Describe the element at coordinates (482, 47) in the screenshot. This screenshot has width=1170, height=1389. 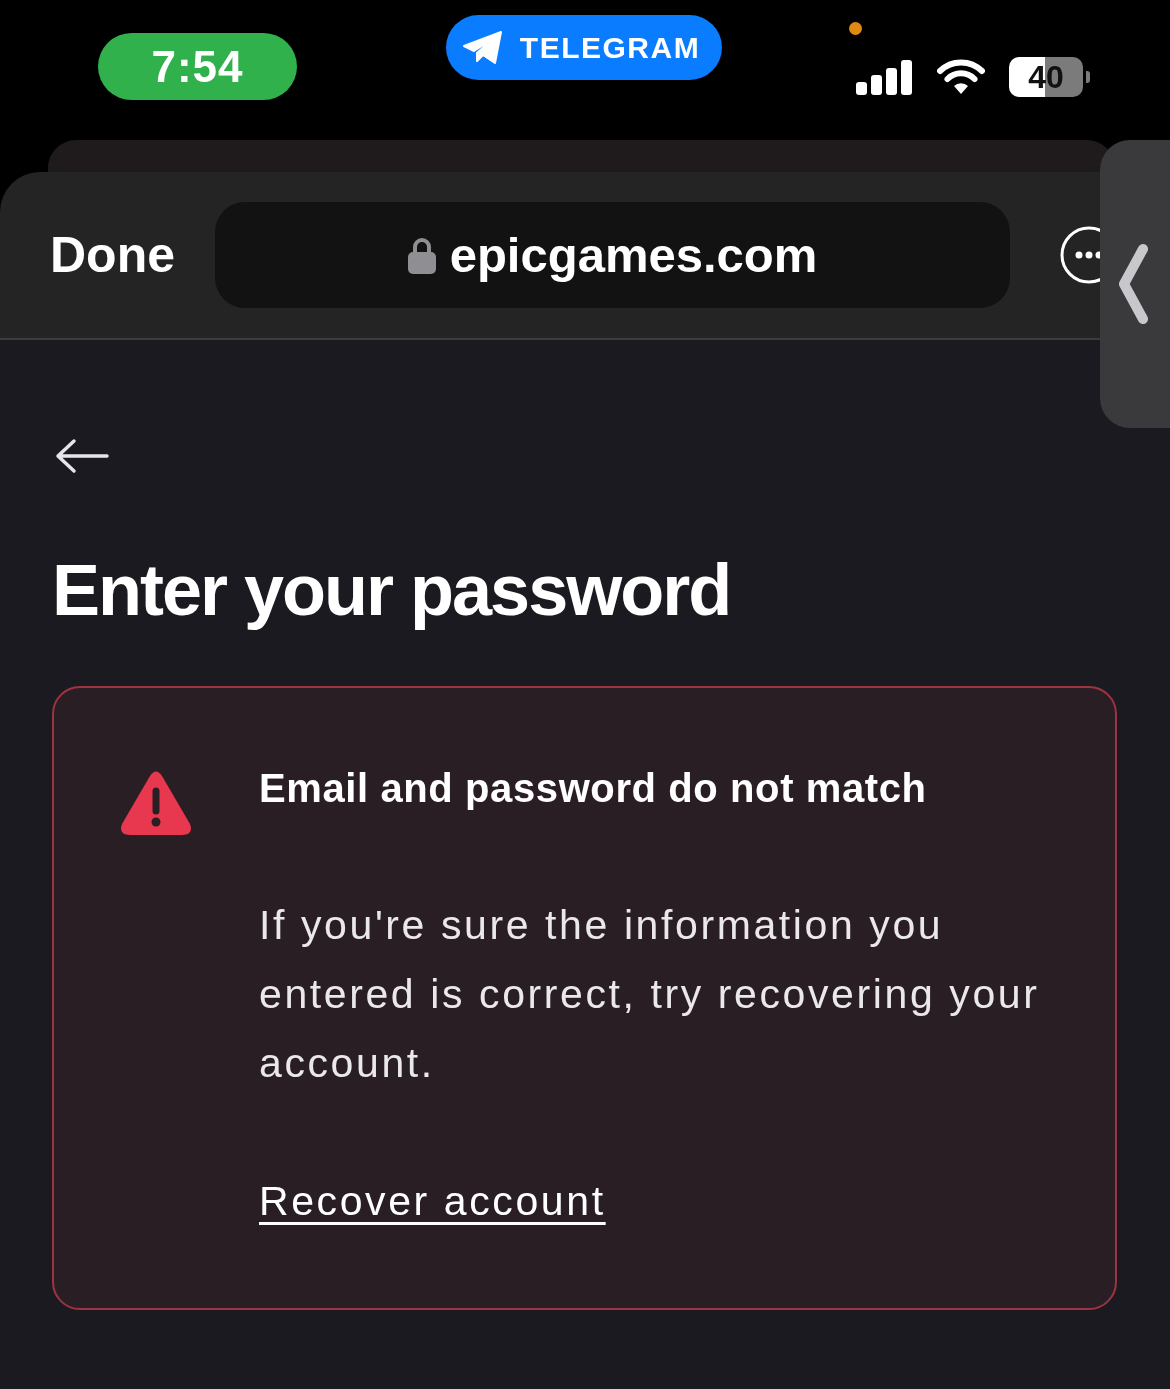
I see `paper-plane-icon` at that location.